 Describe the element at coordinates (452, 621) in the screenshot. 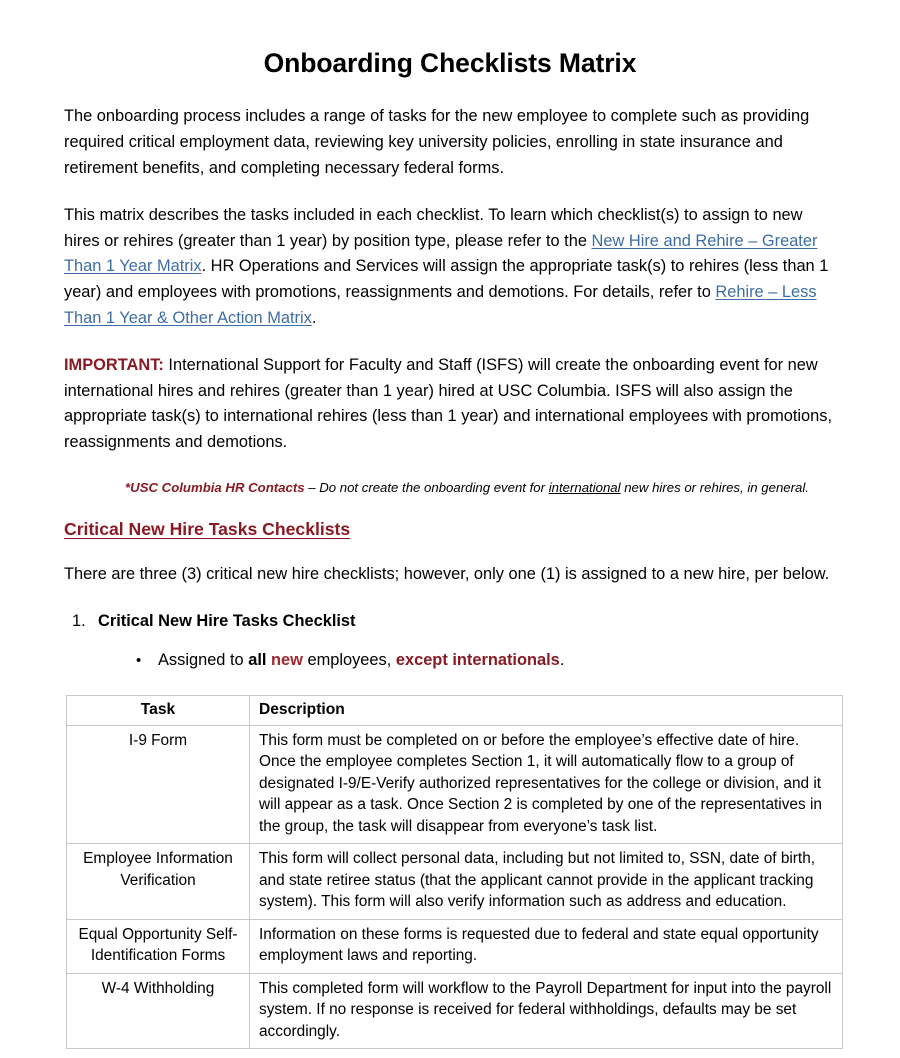

I see `list-item: 1. Critical New Hire Tasks Checklist` at that location.